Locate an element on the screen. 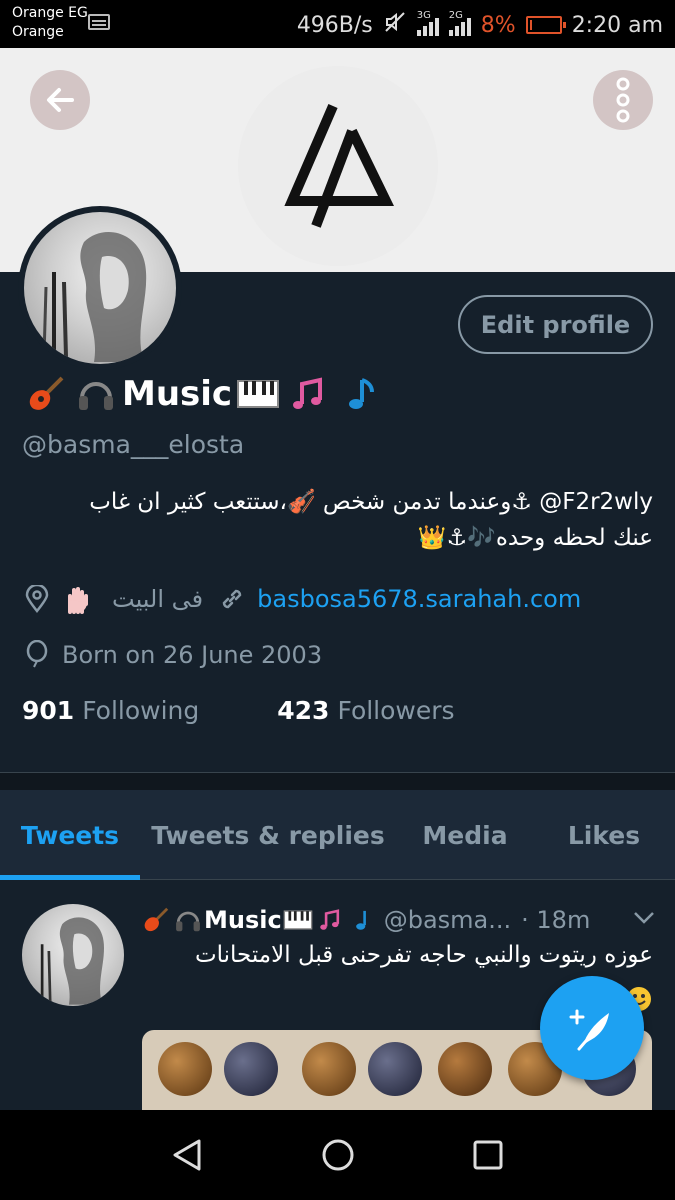 This screenshot has height=1200, width=675. followers-label: Followers is located at coordinates (396, 710).